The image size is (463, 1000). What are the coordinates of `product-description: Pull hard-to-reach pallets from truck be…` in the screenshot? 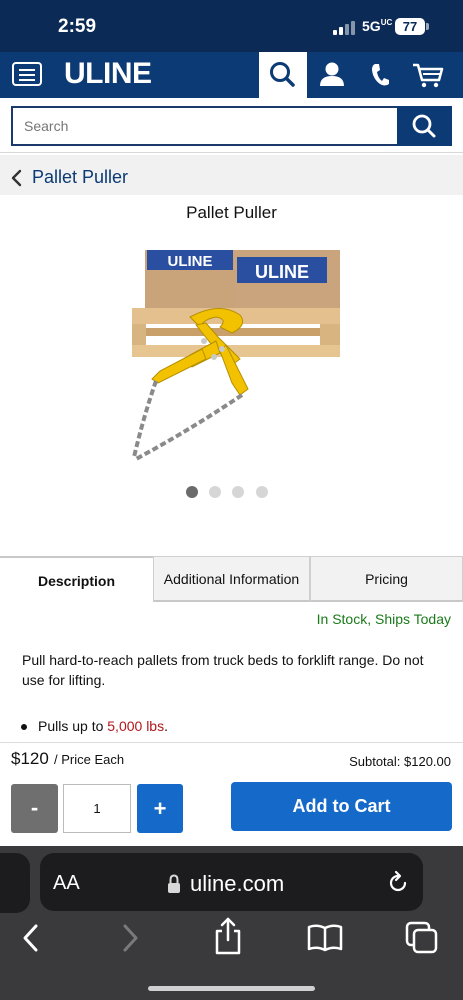 It's located at (223, 670).